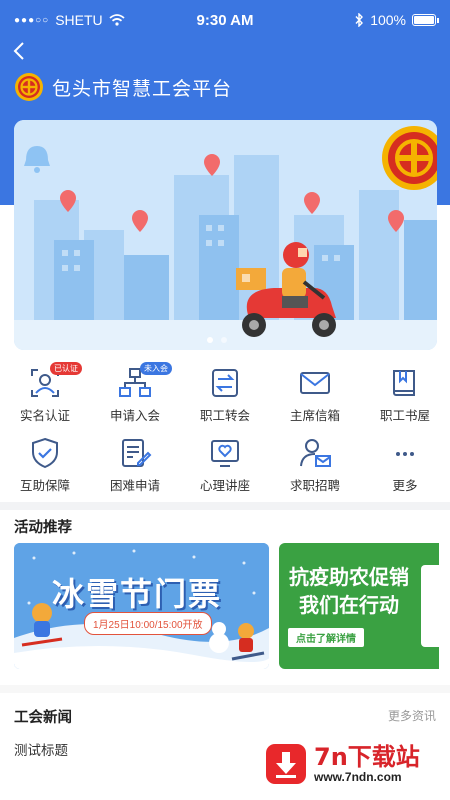 The image size is (450, 800). What do you see at coordinates (405, 486) in the screenshot?
I see `service-label: 更多` at bounding box center [405, 486].